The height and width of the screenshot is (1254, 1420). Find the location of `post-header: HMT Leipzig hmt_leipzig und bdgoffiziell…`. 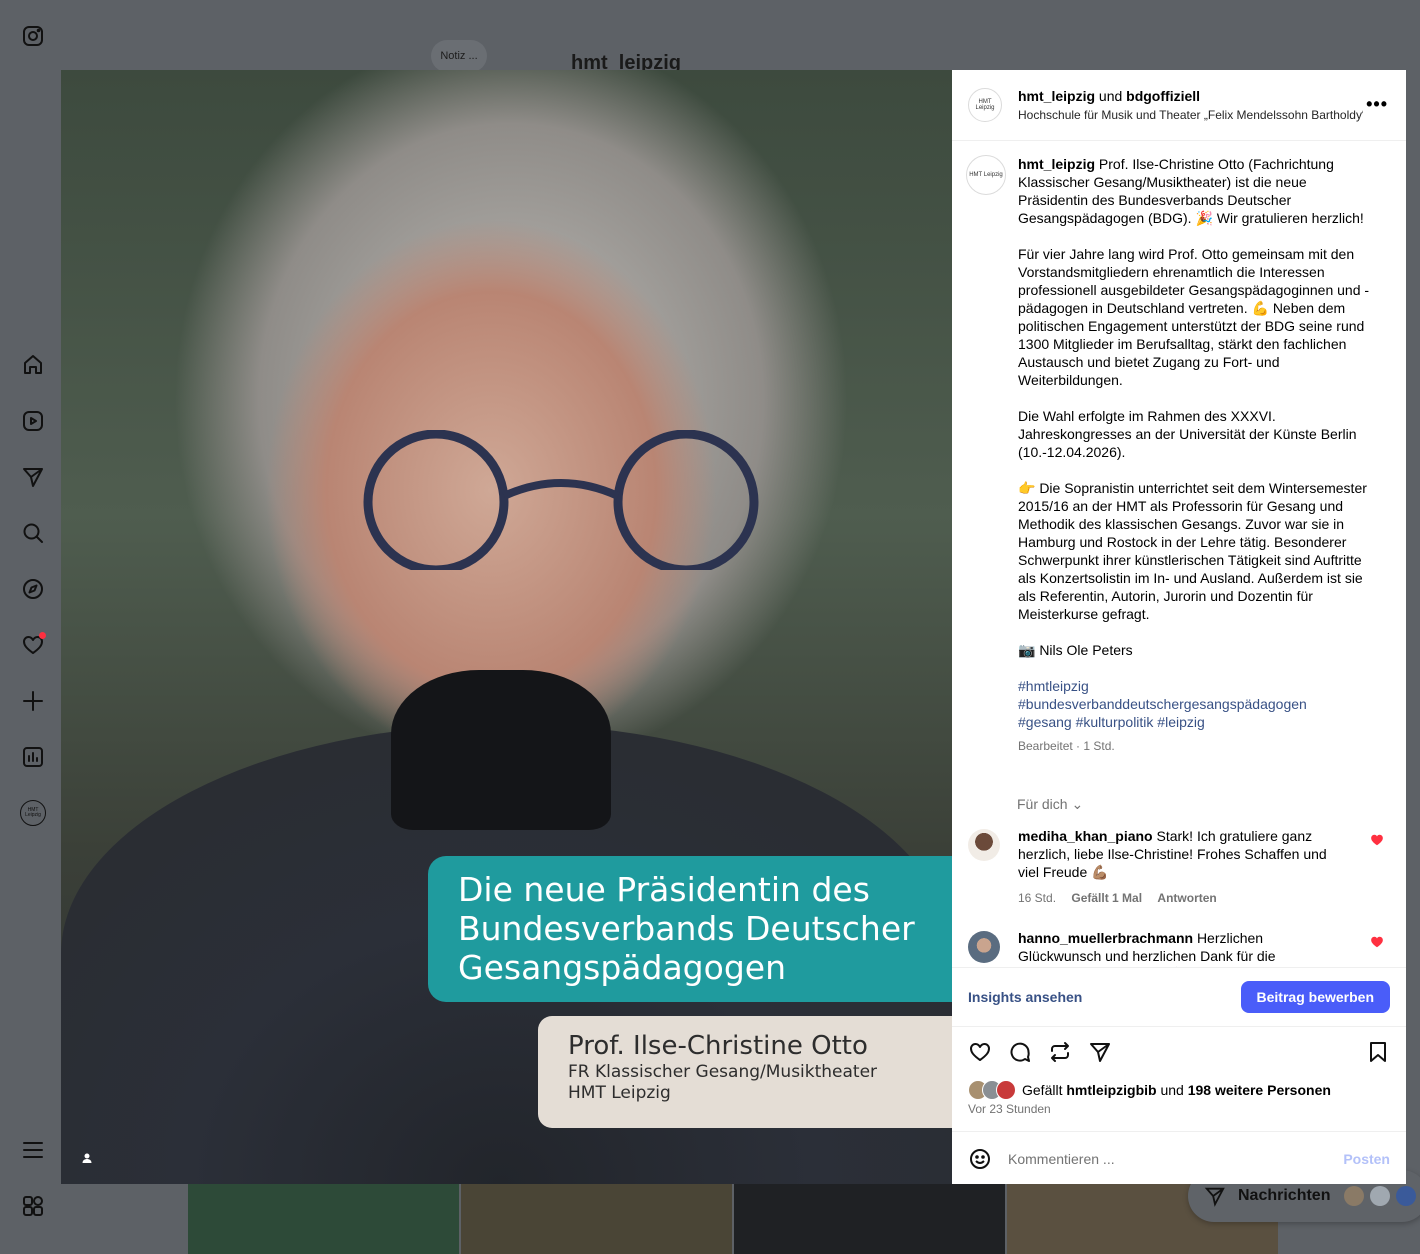

post-header: HMT Leipzig hmt_leipzig und bdgoffiziell… is located at coordinates (1179, 105).